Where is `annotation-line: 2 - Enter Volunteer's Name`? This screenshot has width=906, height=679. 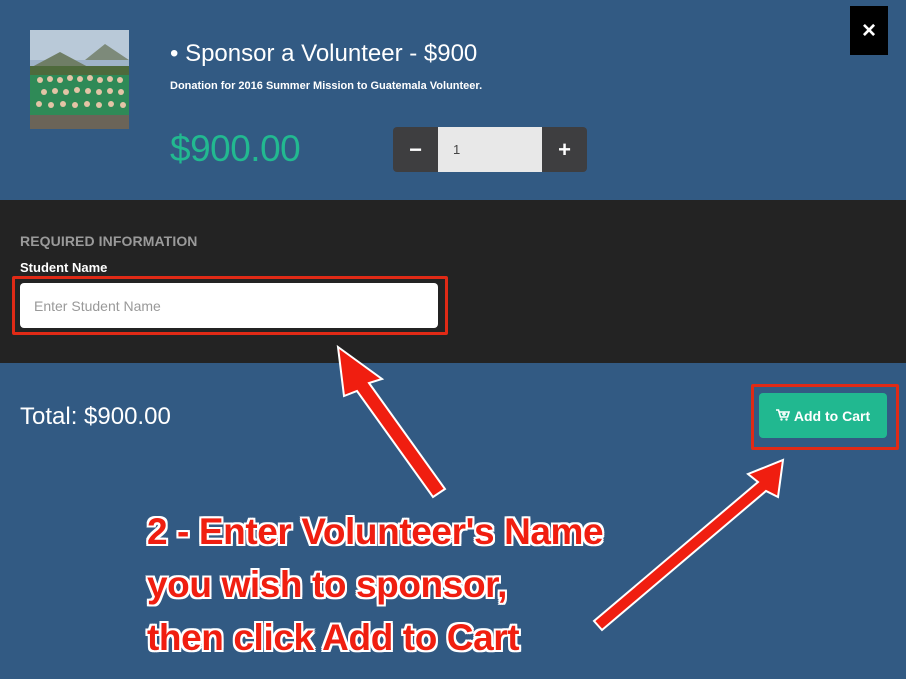
annotation-line: 2 - Enter Volunteer's Name is located at coordinates (375, 531).